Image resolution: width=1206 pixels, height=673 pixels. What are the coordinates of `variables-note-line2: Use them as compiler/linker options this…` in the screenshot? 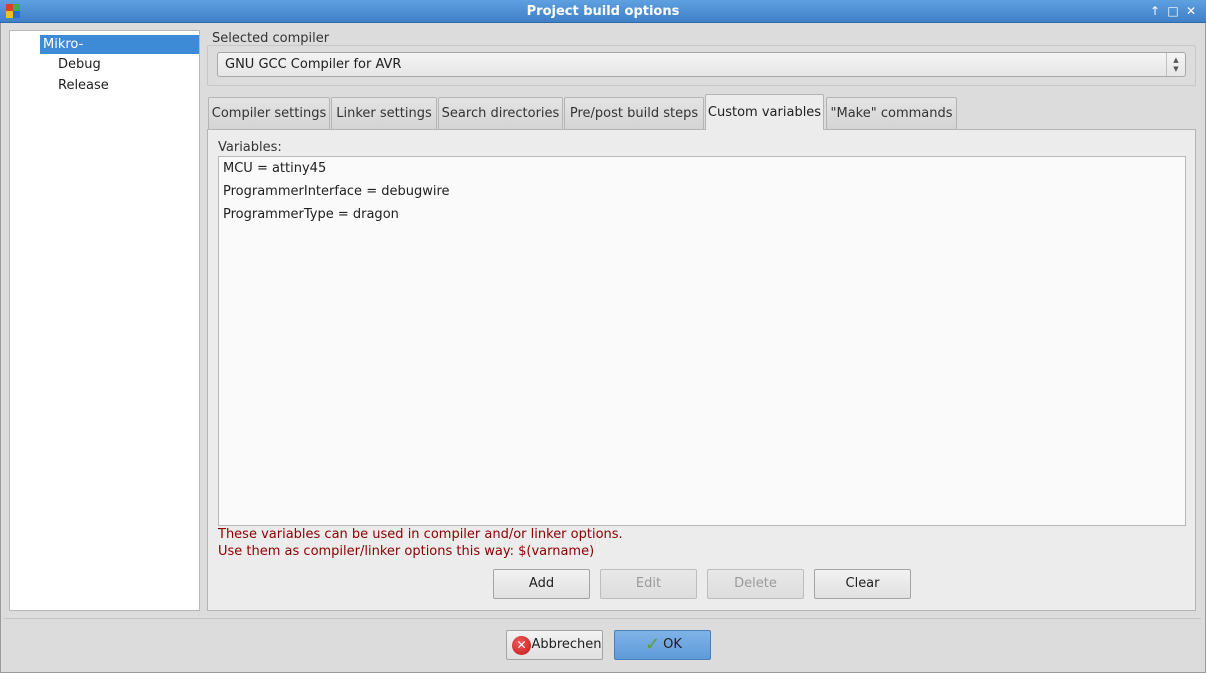 It's located at (406, 551).